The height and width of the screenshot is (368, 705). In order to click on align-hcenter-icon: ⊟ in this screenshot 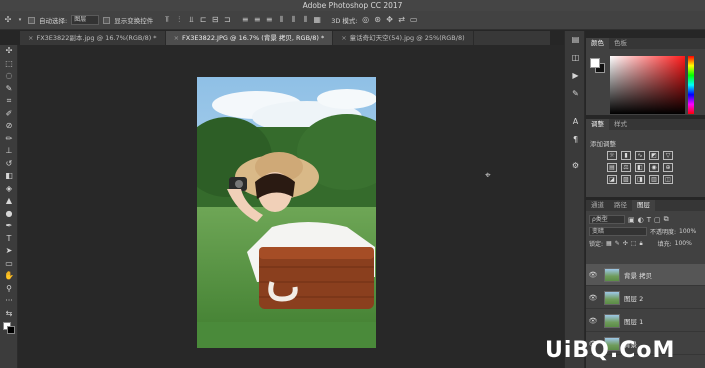, I will do `click(215, 20)`.